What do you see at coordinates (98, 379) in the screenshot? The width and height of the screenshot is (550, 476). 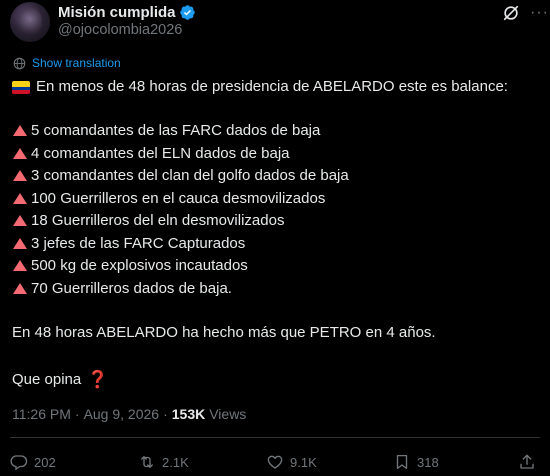 I see `question-mark-icon: ❓` at bounding box center [98, 379].